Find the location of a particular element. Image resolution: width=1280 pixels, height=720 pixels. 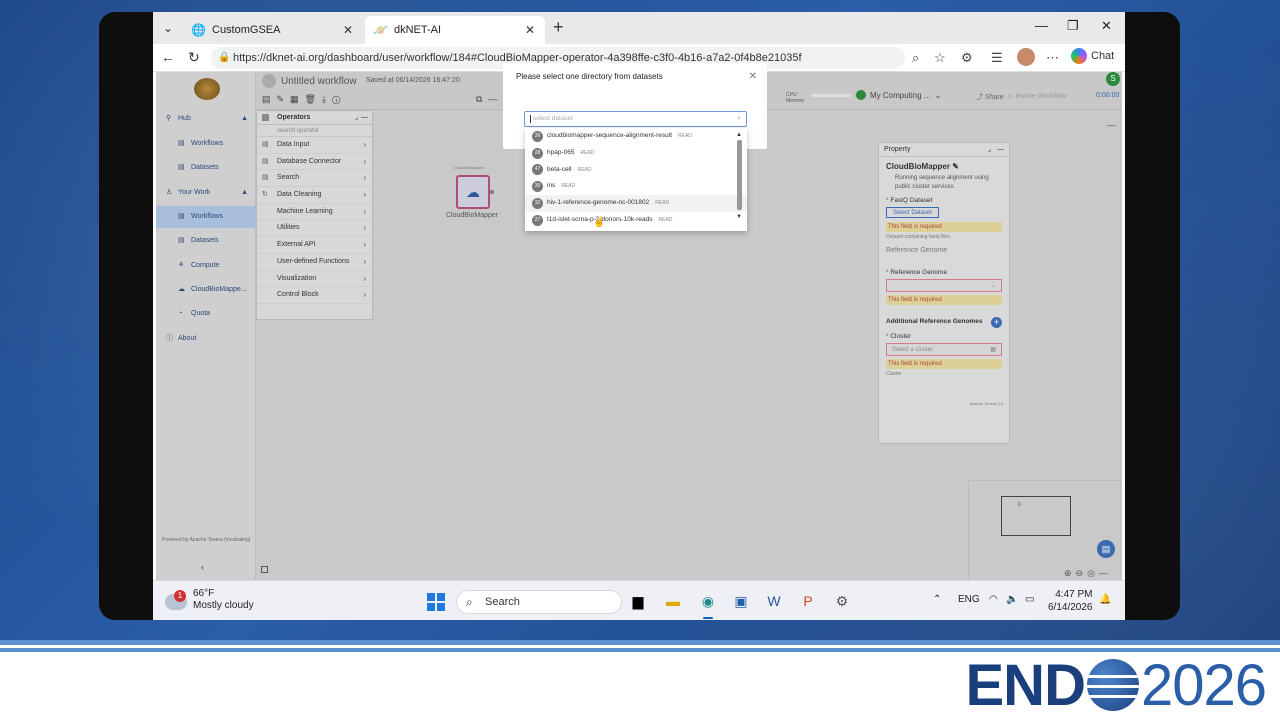

sidebar-item-about: ⓘ About is located at coordinates (206, 339).